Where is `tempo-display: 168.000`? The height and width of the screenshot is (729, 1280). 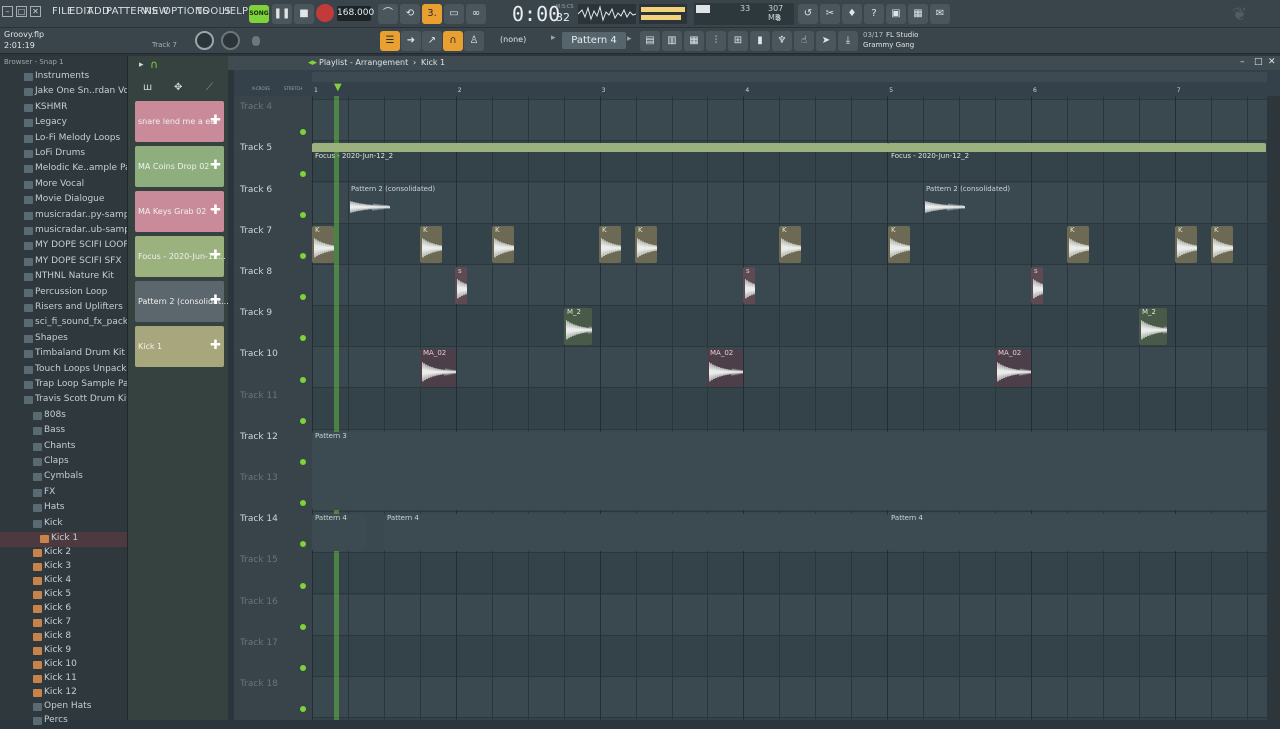 tempo-display: 168.000 is located at coordinates (355, 13).